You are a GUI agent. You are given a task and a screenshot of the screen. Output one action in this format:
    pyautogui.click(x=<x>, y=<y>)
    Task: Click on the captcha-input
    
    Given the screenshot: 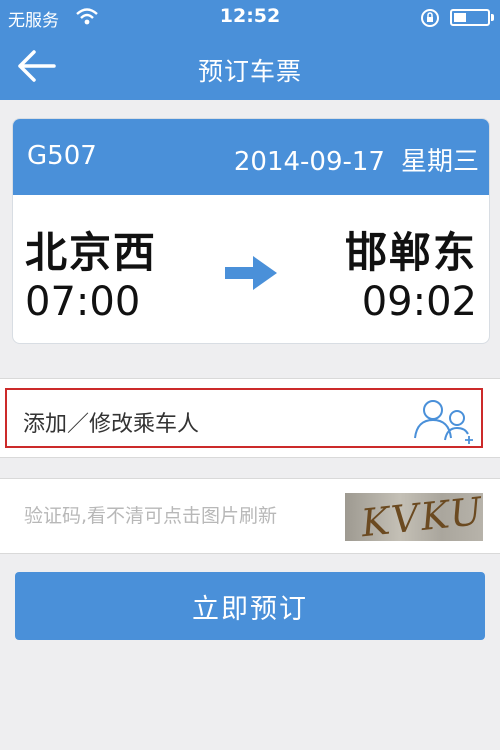 What is the action you would take?
    pyautogui.click(x=170, y=516)
    